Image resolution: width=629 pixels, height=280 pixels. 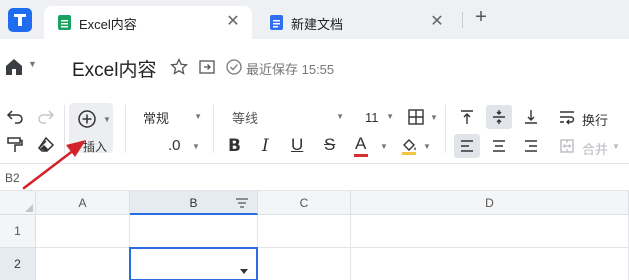 What do you see at coordinates (95, 147) in the screenshot?
I see `insert-label: 插入` at bounding box center [95, 147].